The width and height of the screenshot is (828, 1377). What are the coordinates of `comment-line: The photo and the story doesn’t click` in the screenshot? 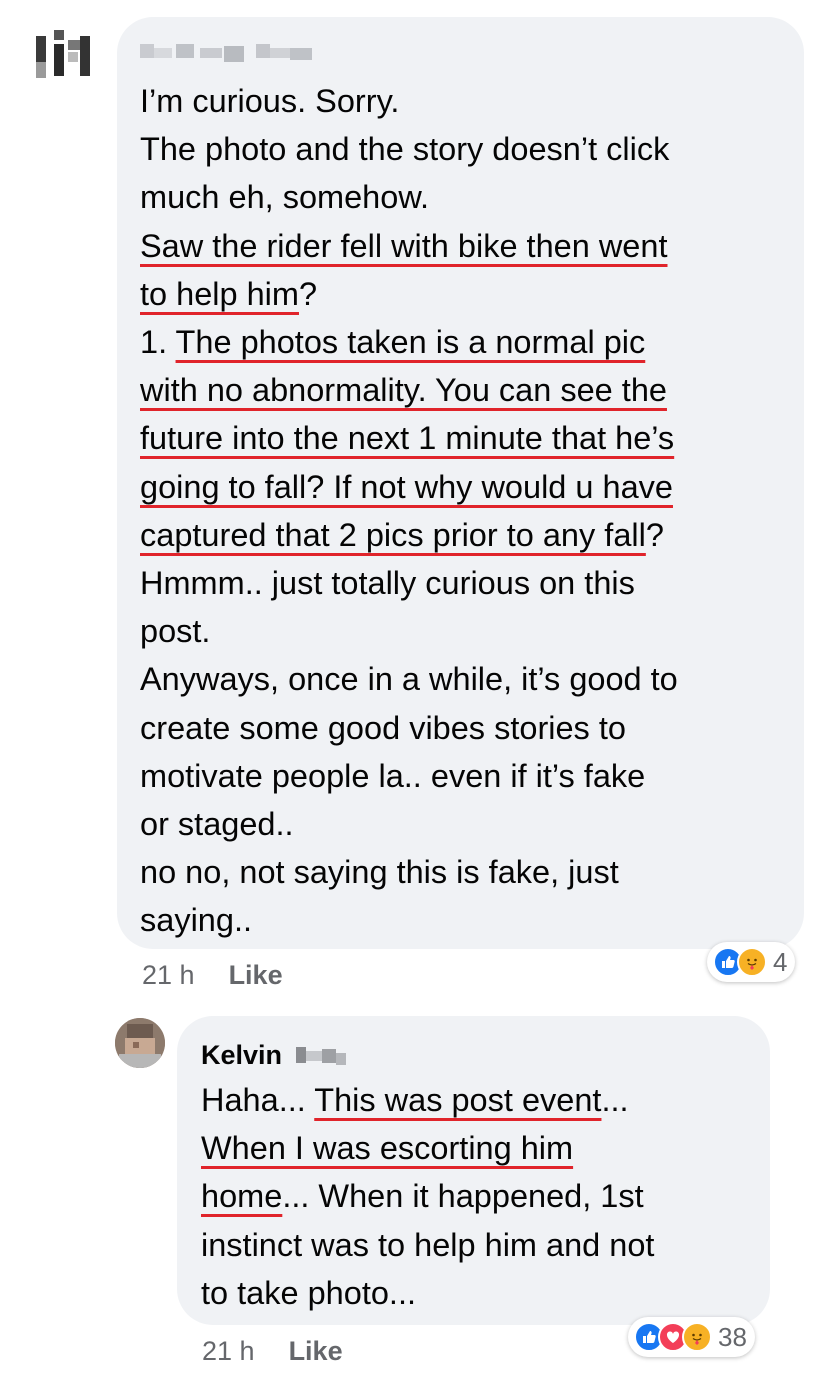 It's located at (465, 149).